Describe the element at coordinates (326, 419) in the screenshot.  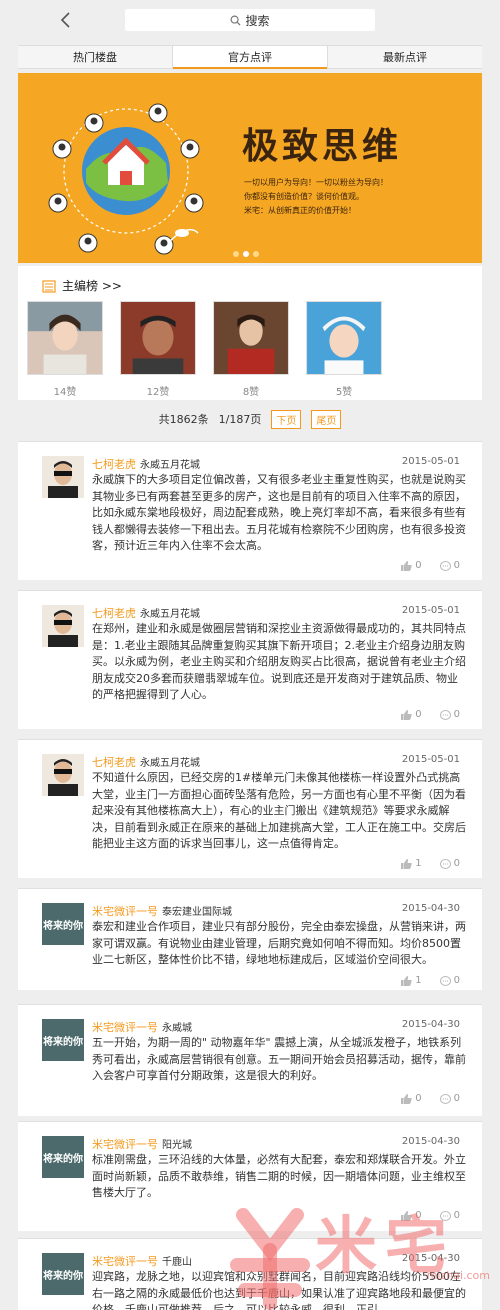
I see `last-page-button: 尾页` at that location.